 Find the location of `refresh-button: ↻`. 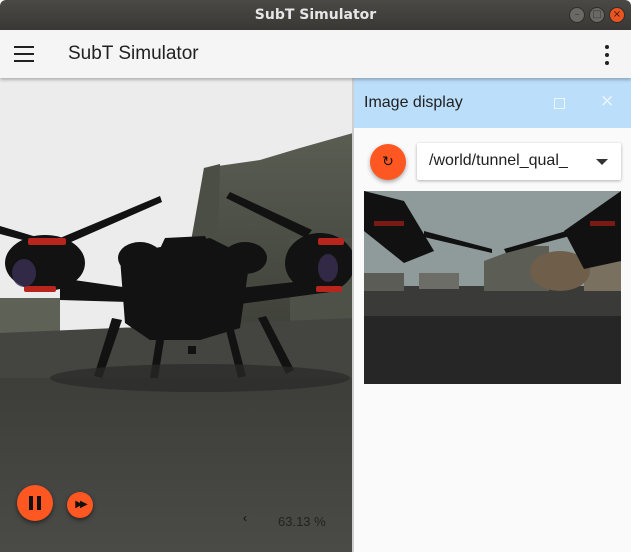

refresh-button: ↻ is located at coordinates (388, 162).